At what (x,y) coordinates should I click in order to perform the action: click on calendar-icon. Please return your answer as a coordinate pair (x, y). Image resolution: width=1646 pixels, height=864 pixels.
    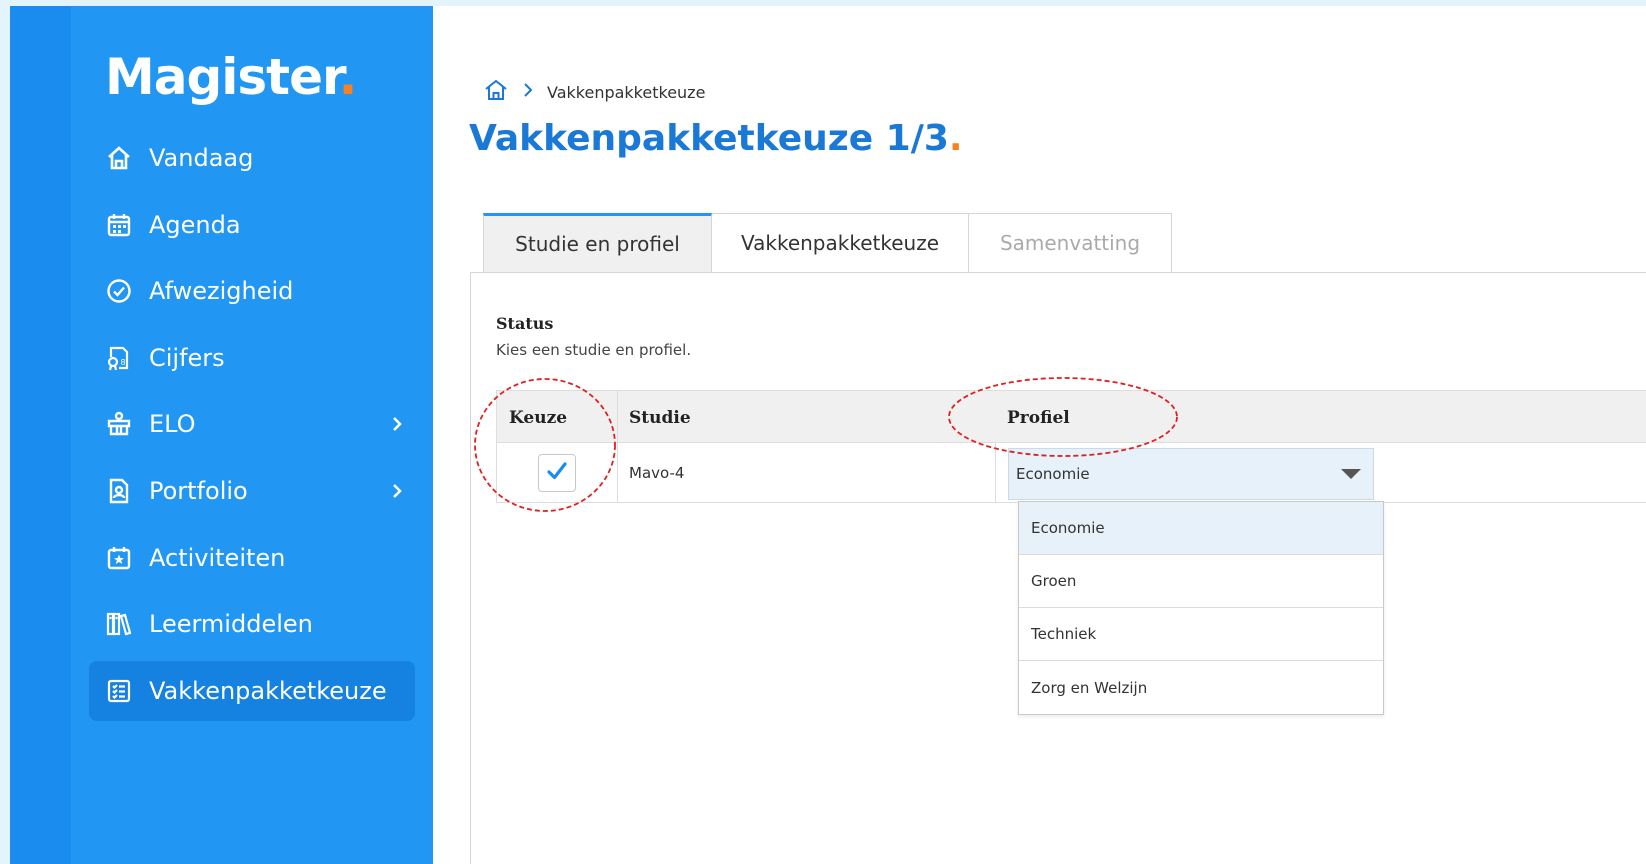
    Looking at the image, I should click on (119, 225).